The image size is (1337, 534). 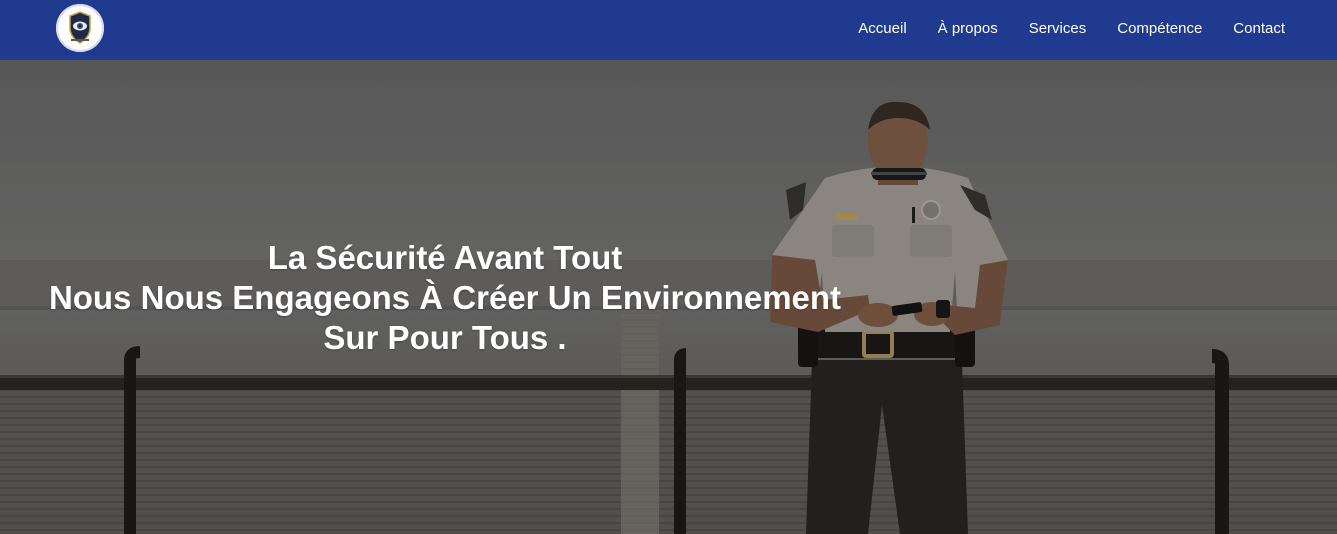 I want to click on nav-accueil: Accueil, so click(x=882, y=28).